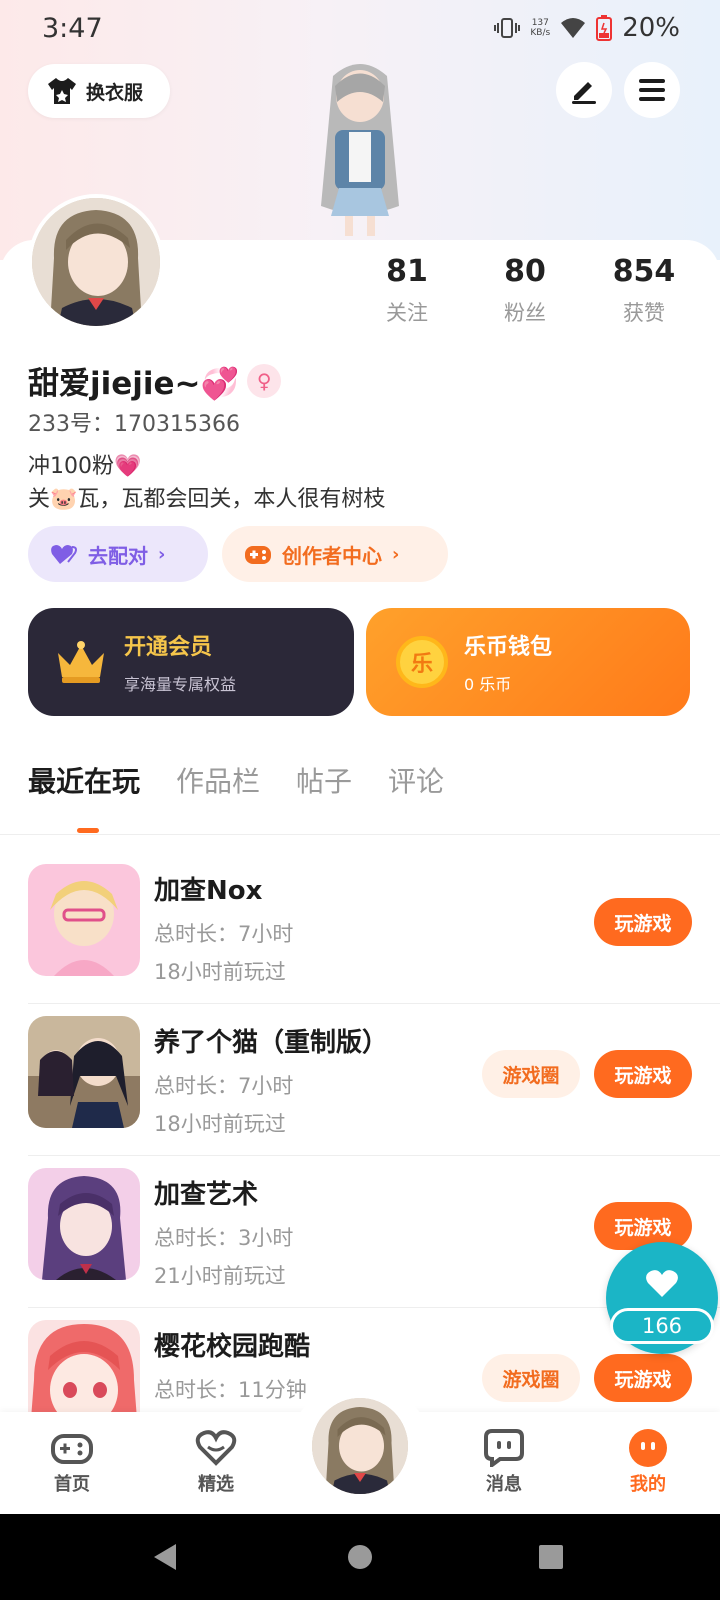 This screenshot has width=720, height=1600. I want to click on stat-following: 81 关注, so click(407, 290).